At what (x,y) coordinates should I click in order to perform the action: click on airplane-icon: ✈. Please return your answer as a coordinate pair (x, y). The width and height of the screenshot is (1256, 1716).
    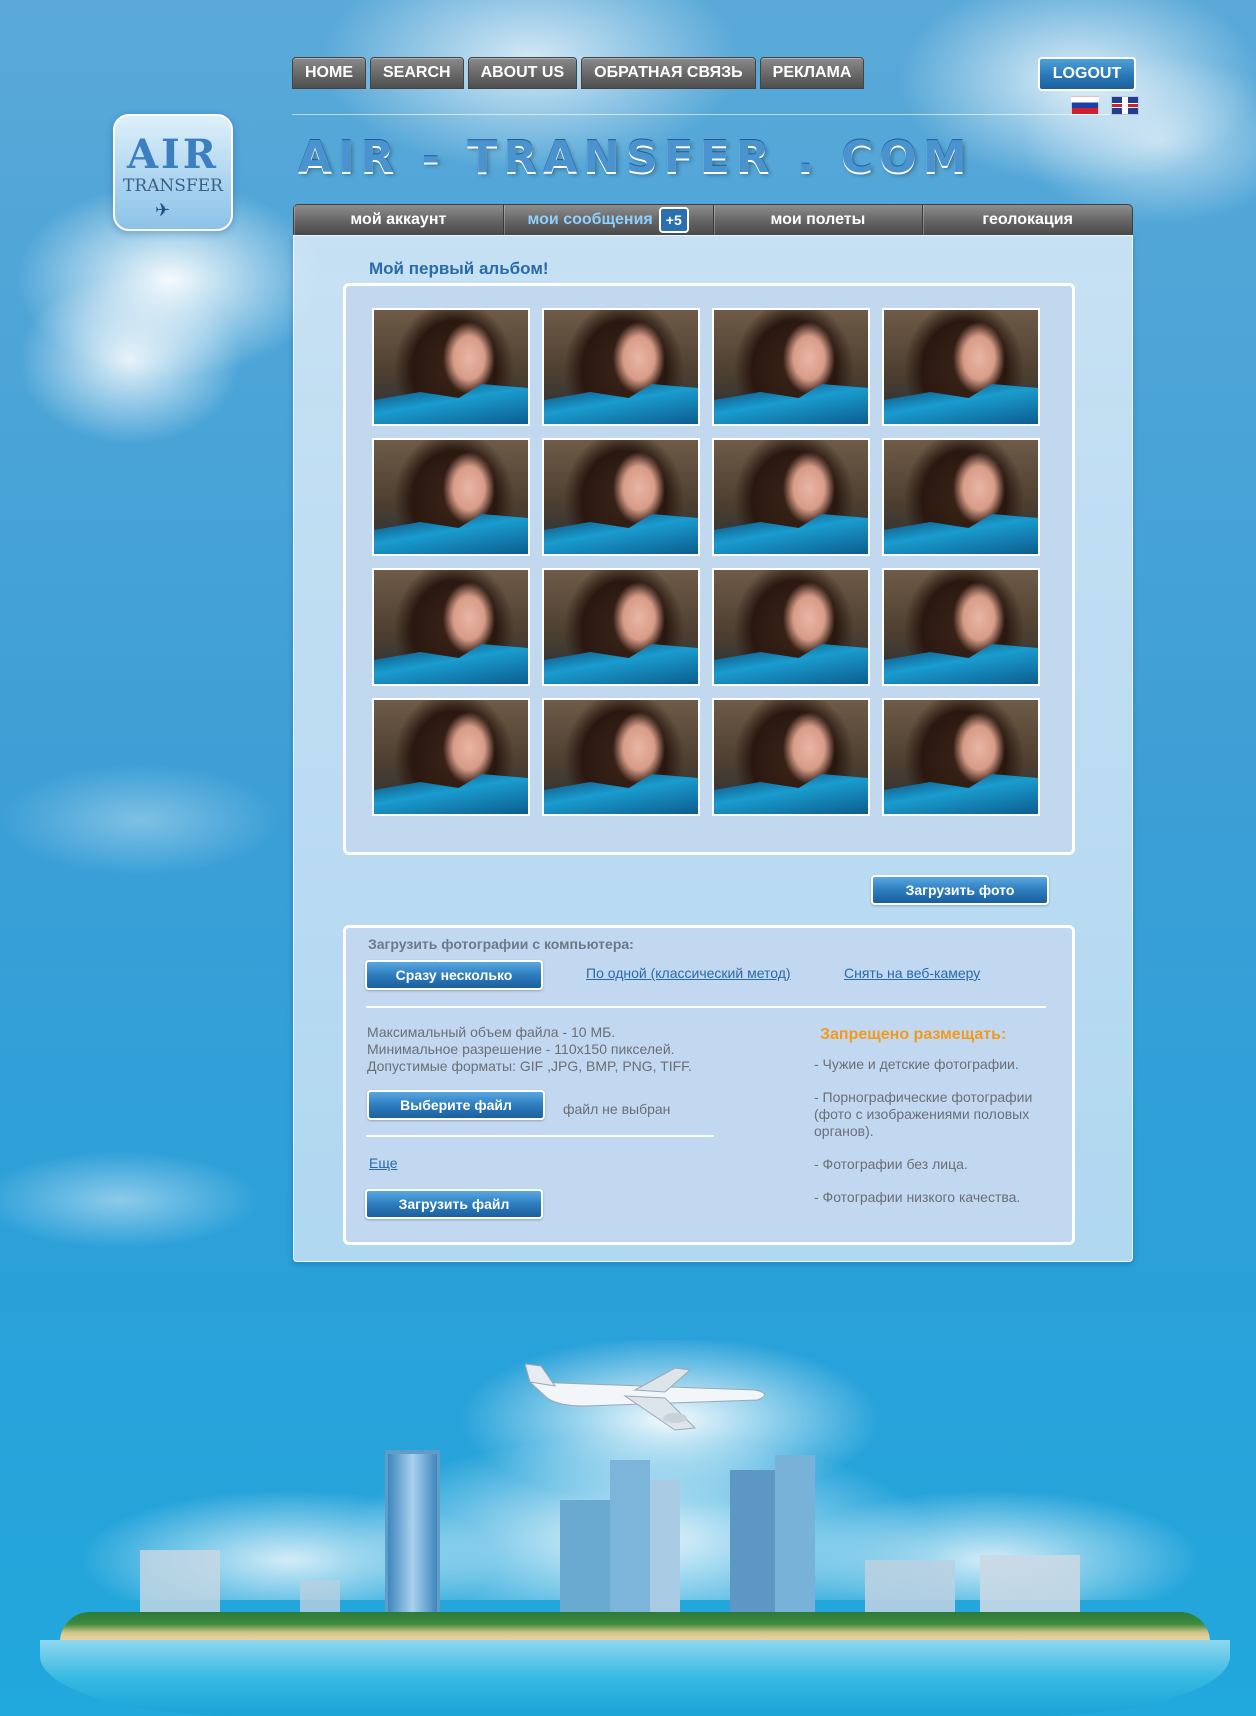
    Looking at the image, I should click on (163, 210).